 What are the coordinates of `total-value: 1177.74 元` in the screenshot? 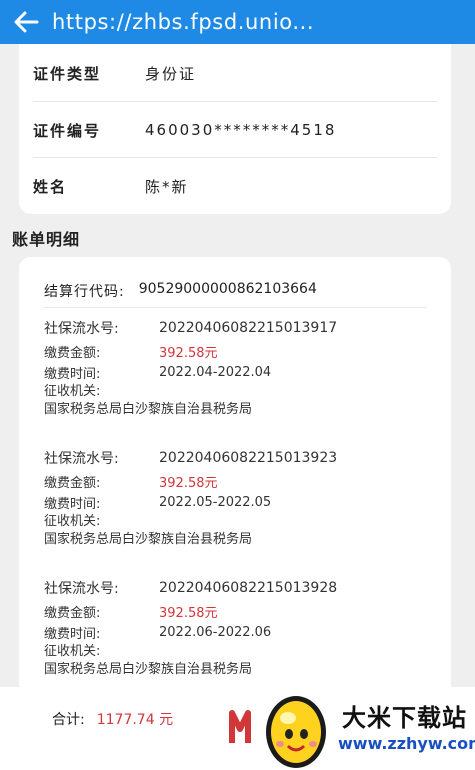 It's located at (135, 720).